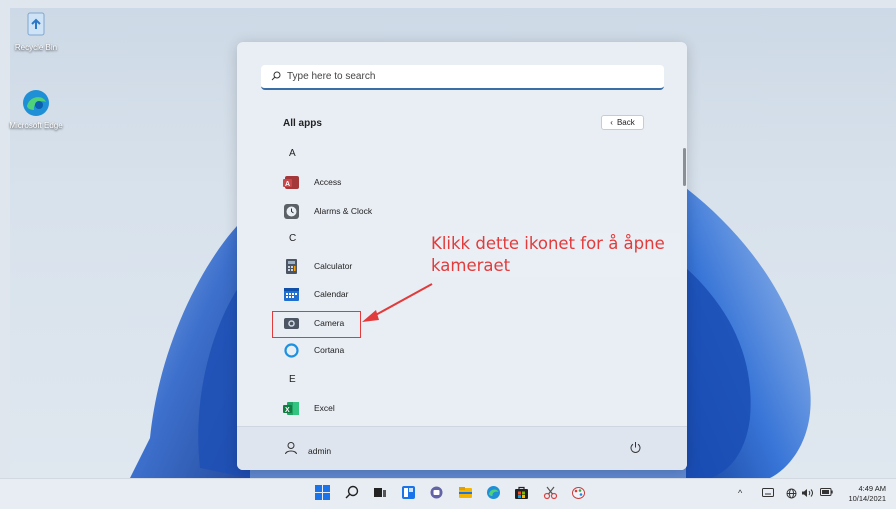 This screenshot has height=509, width=896. Describe the element at coordinates (291, 408) in the screenshot. I see `excel-icon: X` at that location.